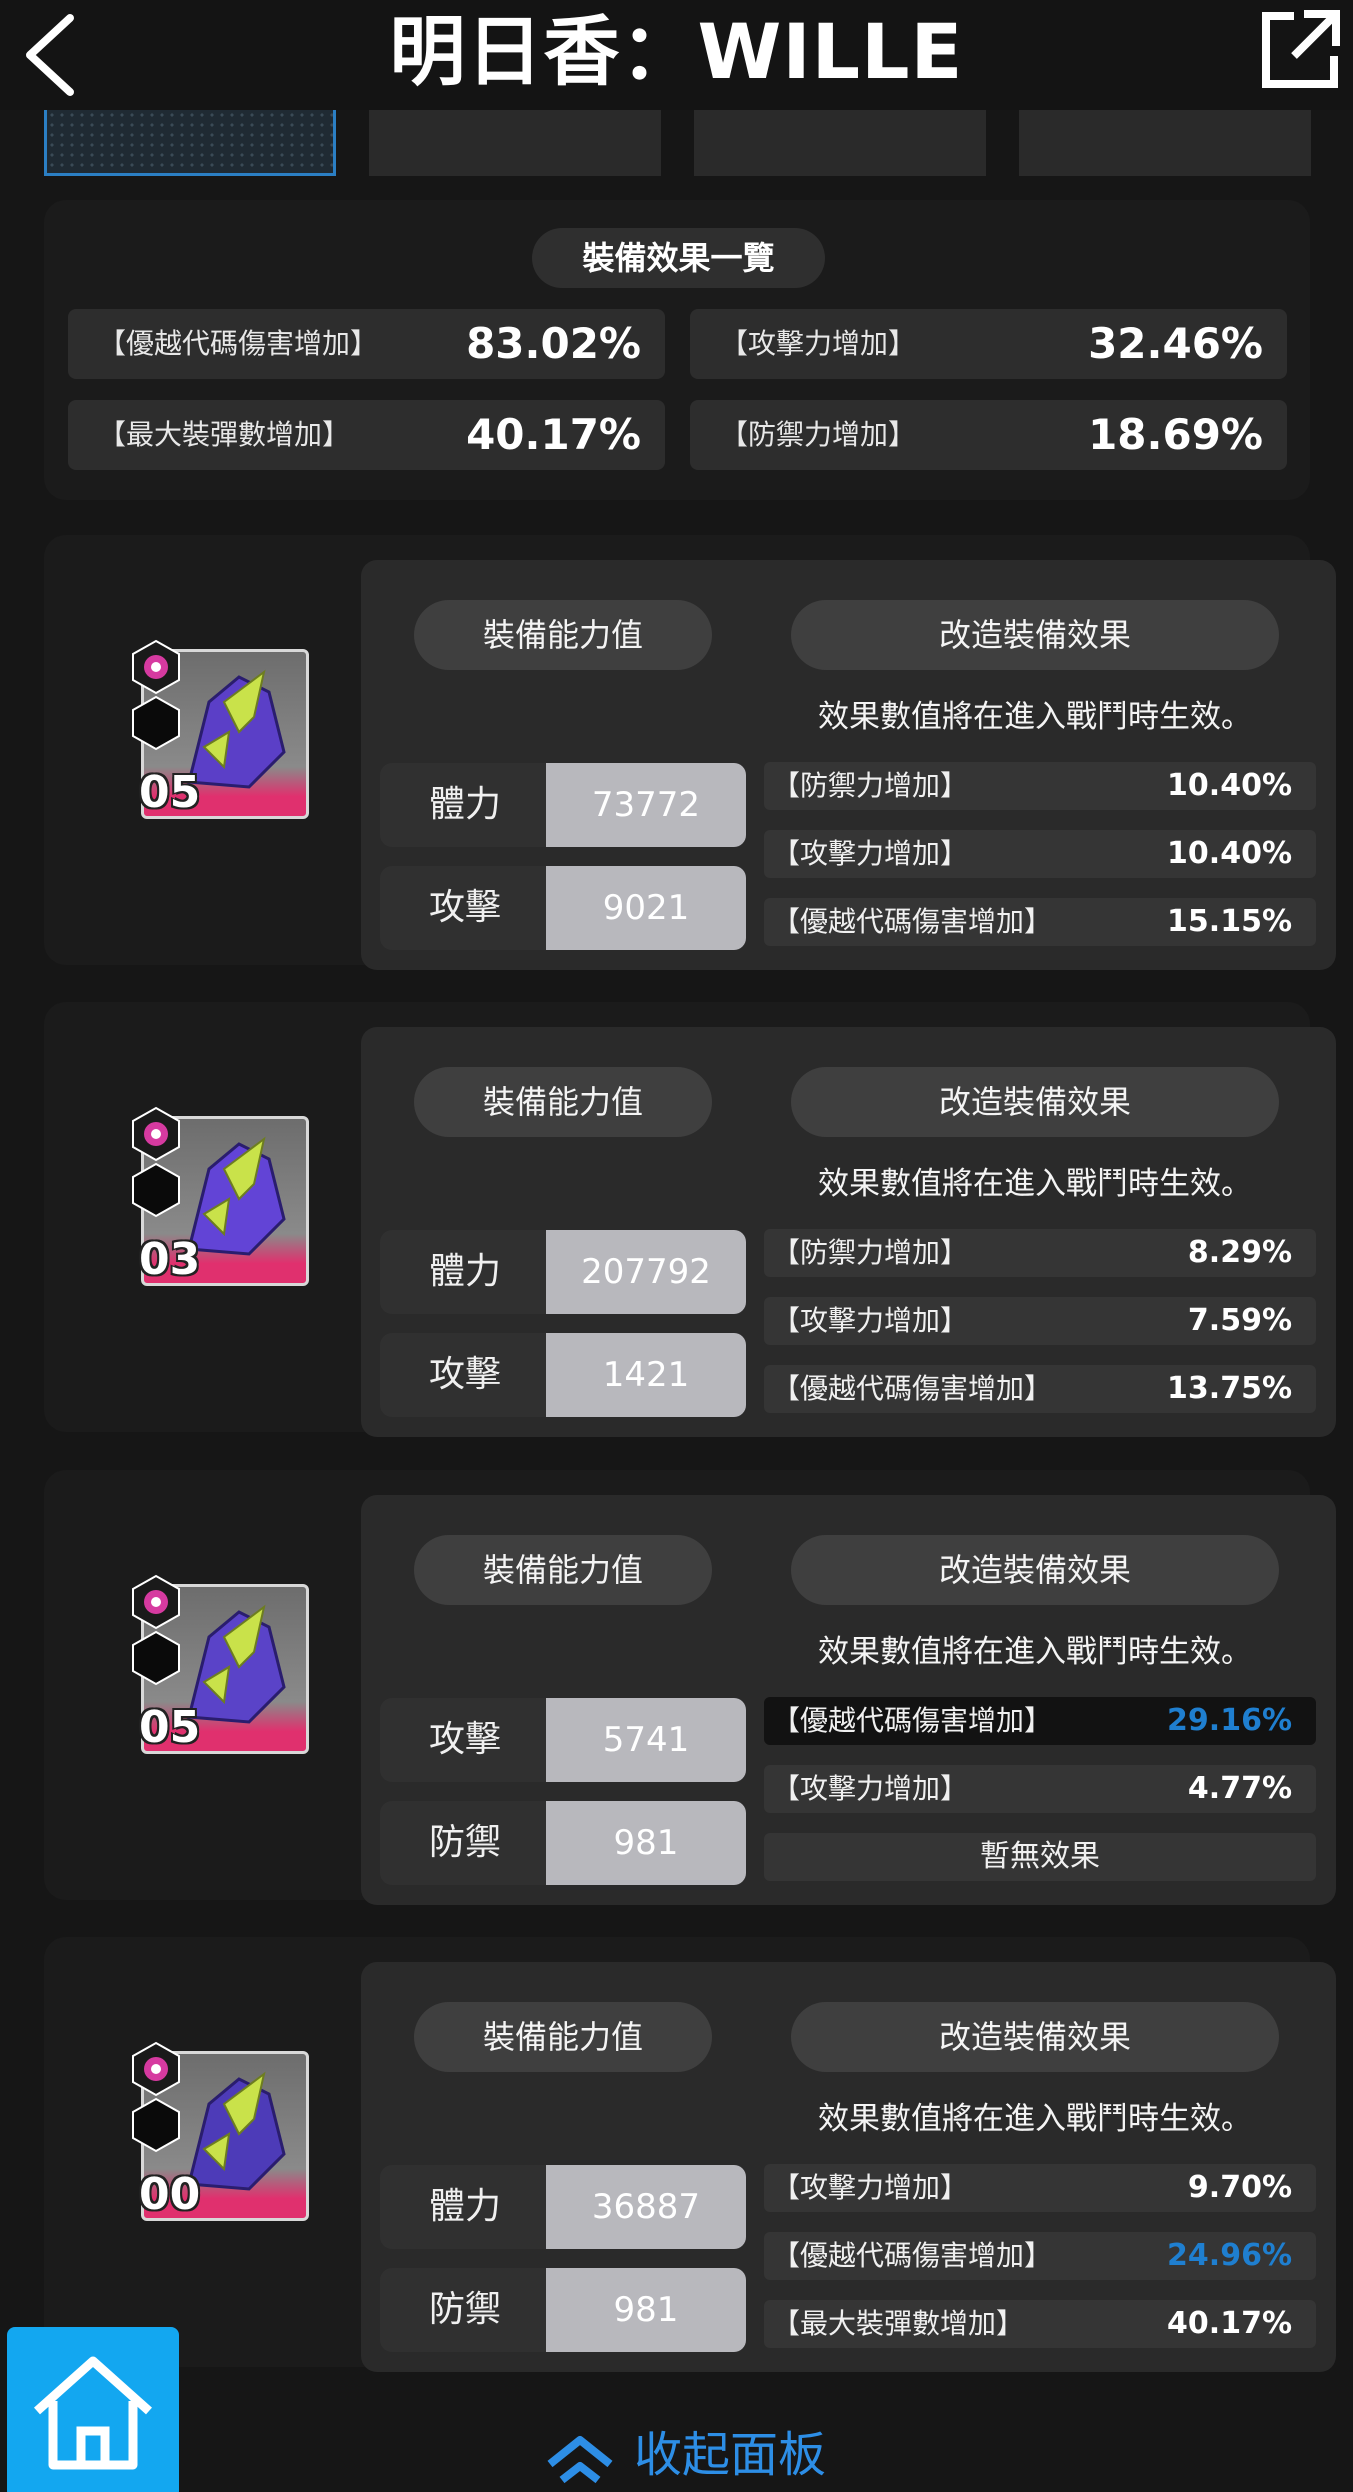 The width and height of the screenshot is (1353, 2492). Describe the element at coordinates (678, 258) in the screenshot. I see `effect-summary-title: 裝備效果一覽` at that location.